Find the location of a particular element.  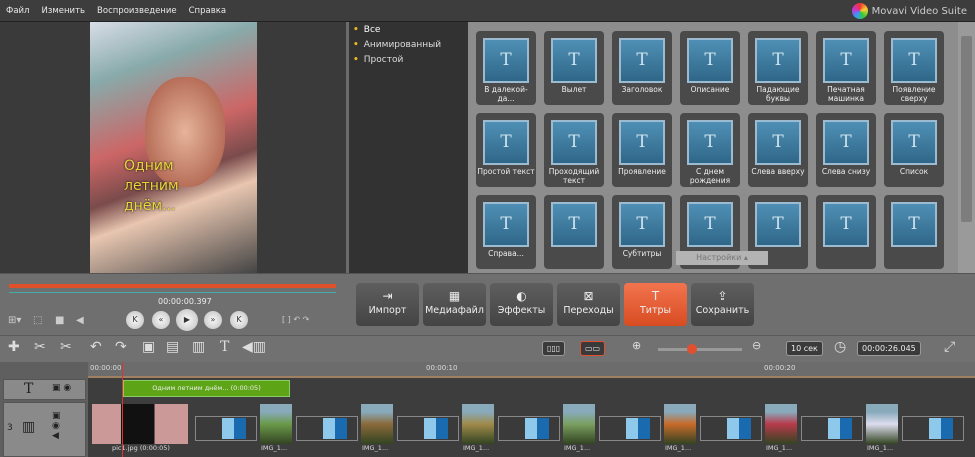

current-time: 00:00:00.397 is located at coordinates (185, 301).